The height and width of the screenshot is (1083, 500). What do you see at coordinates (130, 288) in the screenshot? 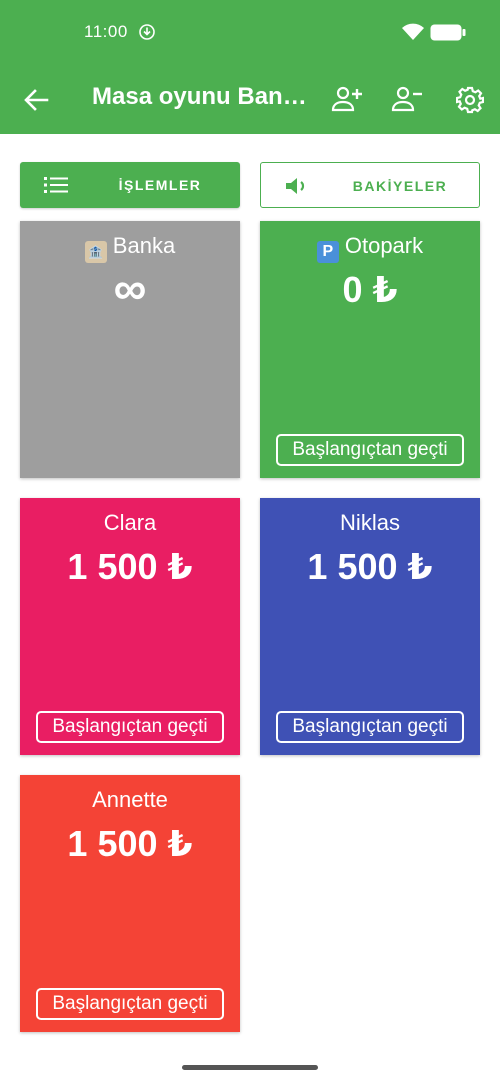
I see `card-balance: ∞` at bounding box center [130, 288].